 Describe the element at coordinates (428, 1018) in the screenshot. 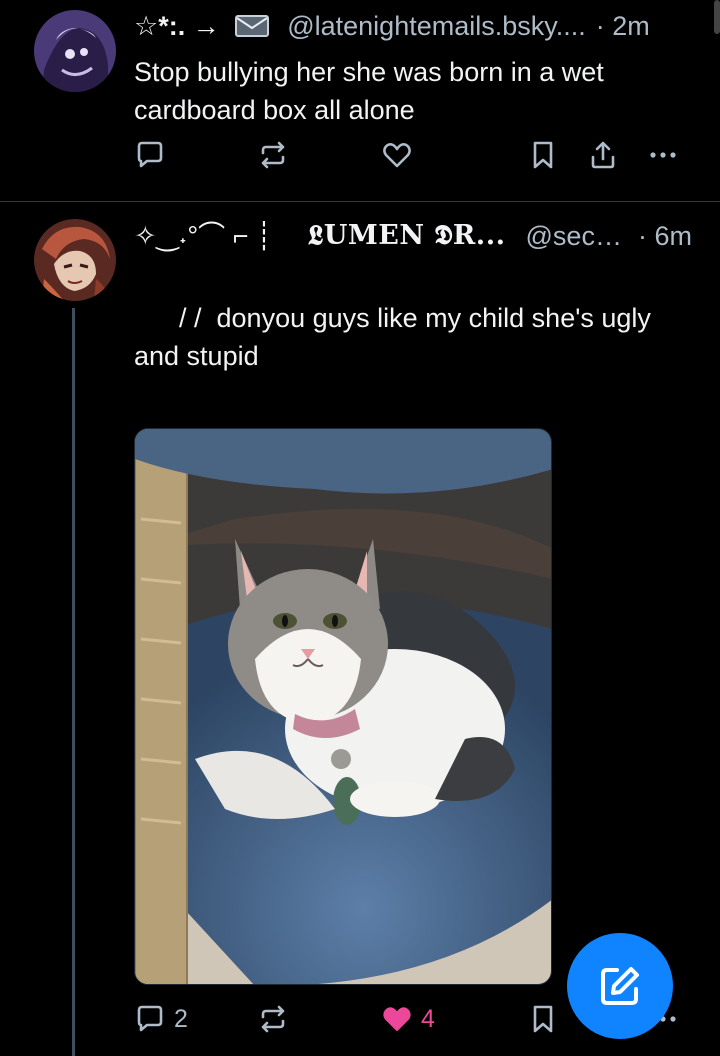

I see `like-count: 4` at that location.